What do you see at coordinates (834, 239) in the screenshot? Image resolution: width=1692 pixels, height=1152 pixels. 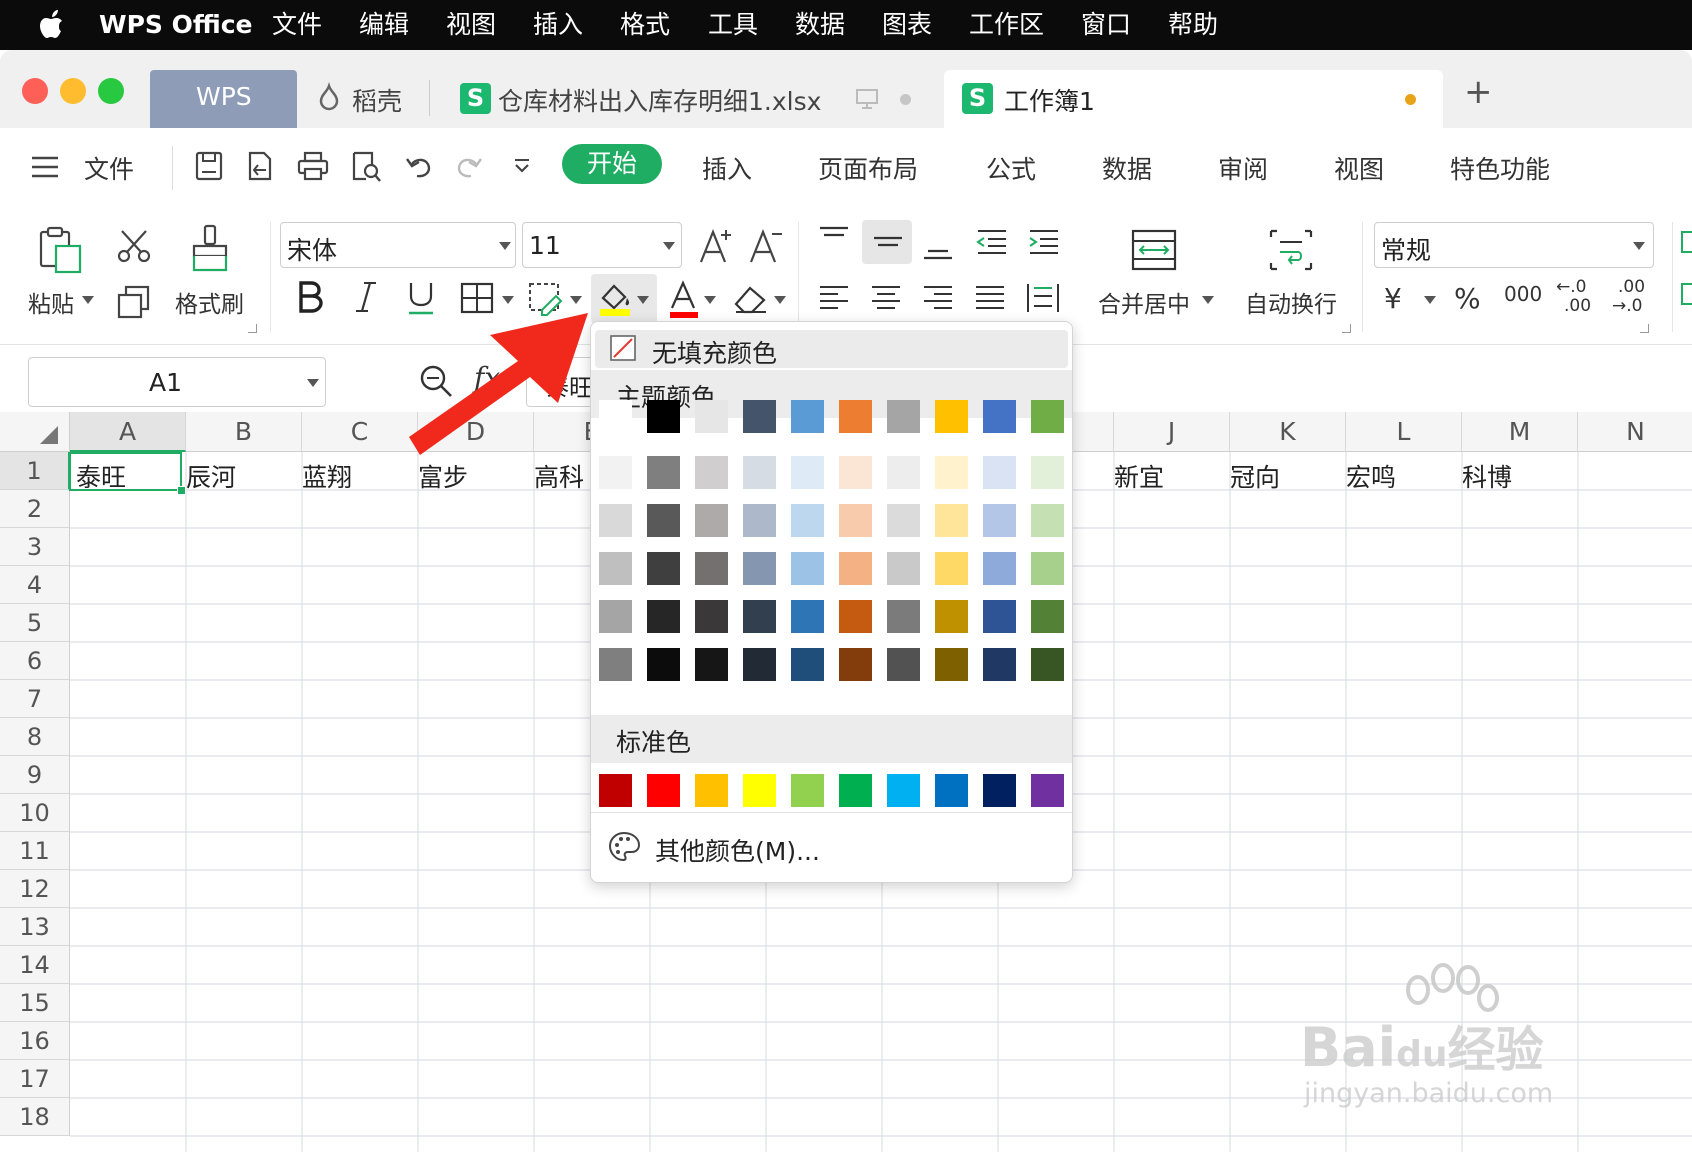 I see `align-top-icon` at bounding box center [834, 239].